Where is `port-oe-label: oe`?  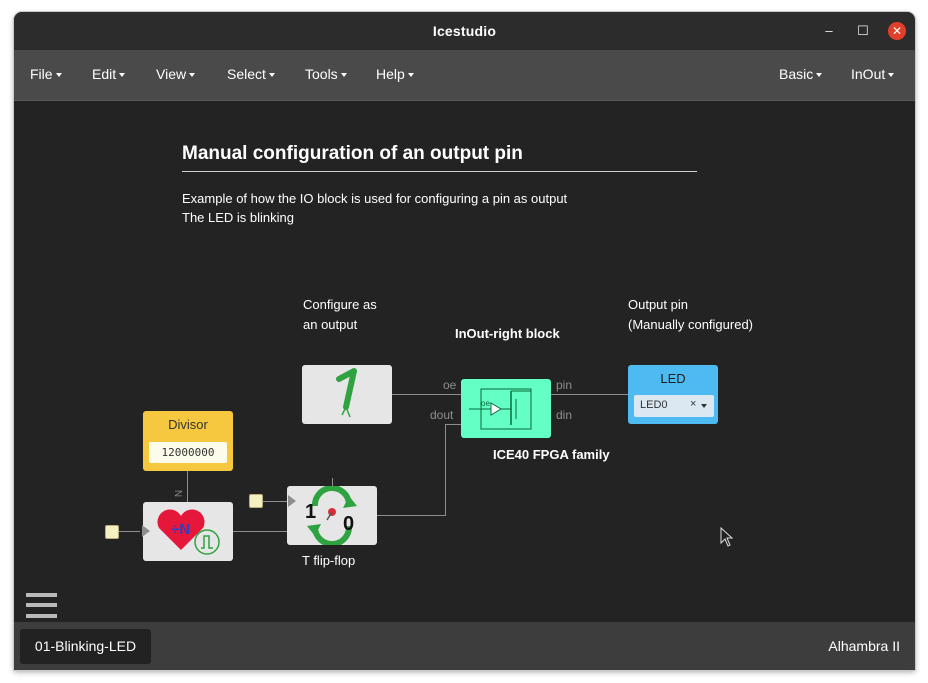
port-oe-label: oe is located at coordinates (450, 385).